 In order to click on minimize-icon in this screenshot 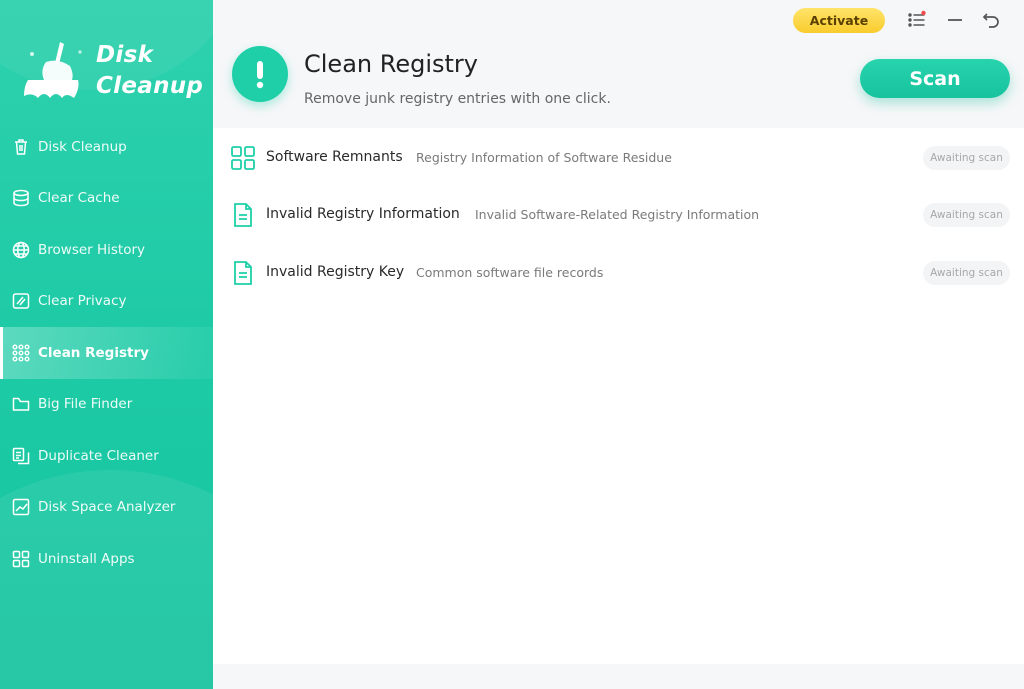, I will do `click(955, 20)`.